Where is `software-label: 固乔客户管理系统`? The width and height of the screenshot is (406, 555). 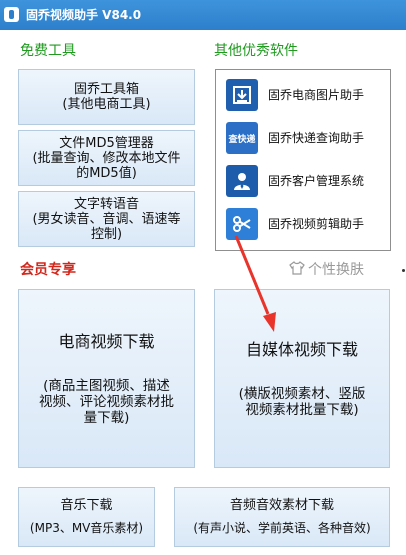
software-label: 固乔客户管理系统 is located at coordinates (316, 181).